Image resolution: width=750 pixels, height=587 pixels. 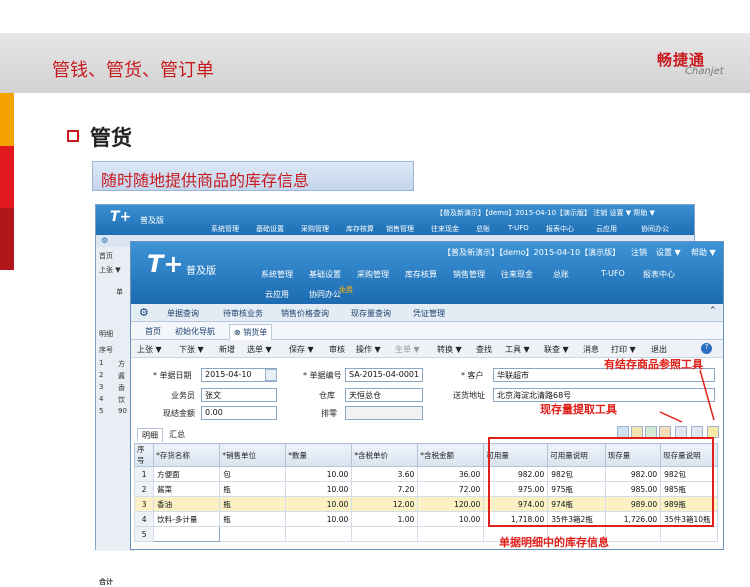 I want to click on table-row-empty: 5, so click(x=425, y=534).